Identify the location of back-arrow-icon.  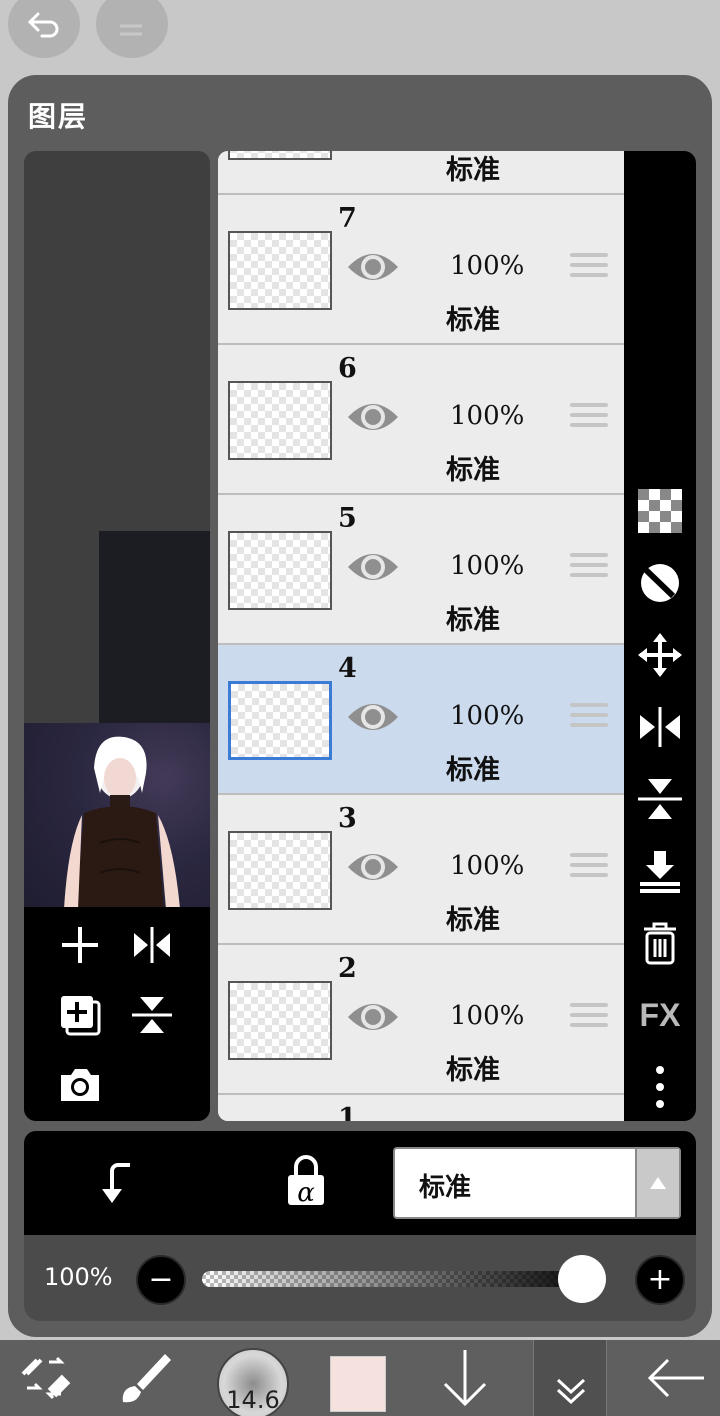
(675, 1378).